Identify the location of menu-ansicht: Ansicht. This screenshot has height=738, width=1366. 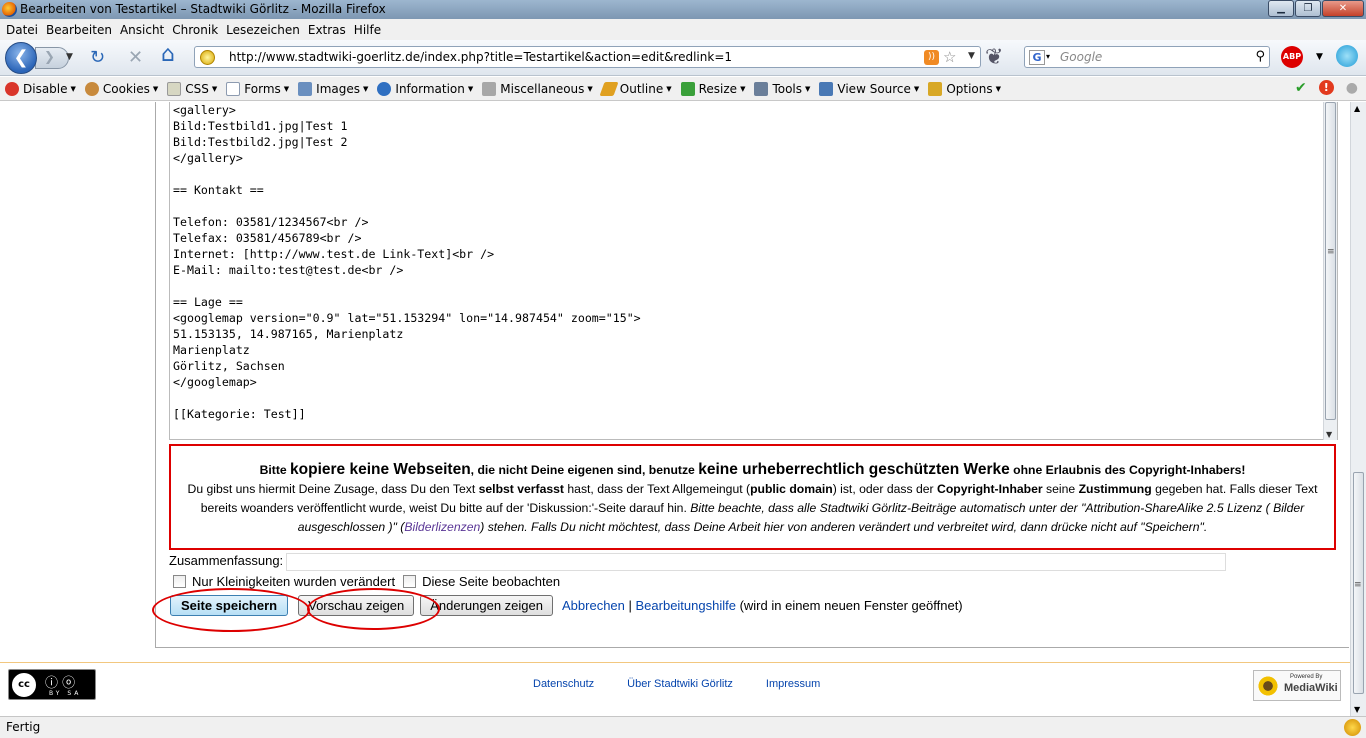
(142, 30).